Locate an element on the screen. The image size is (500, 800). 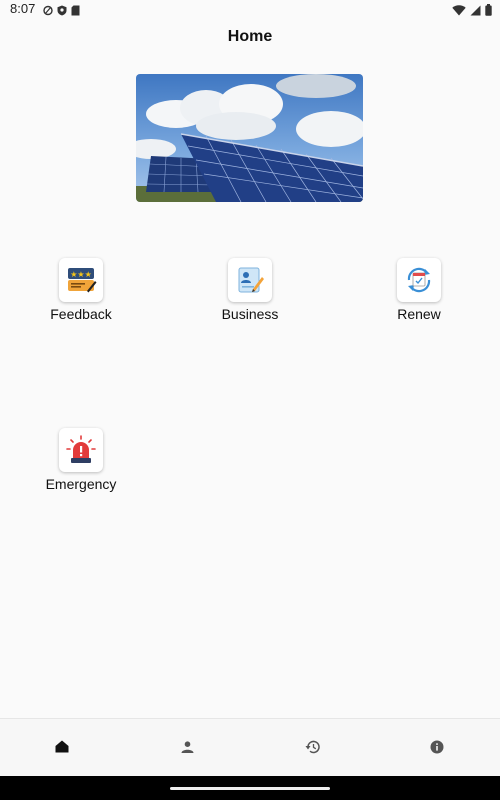
business-label: Business is located at coordinates (250, 314).